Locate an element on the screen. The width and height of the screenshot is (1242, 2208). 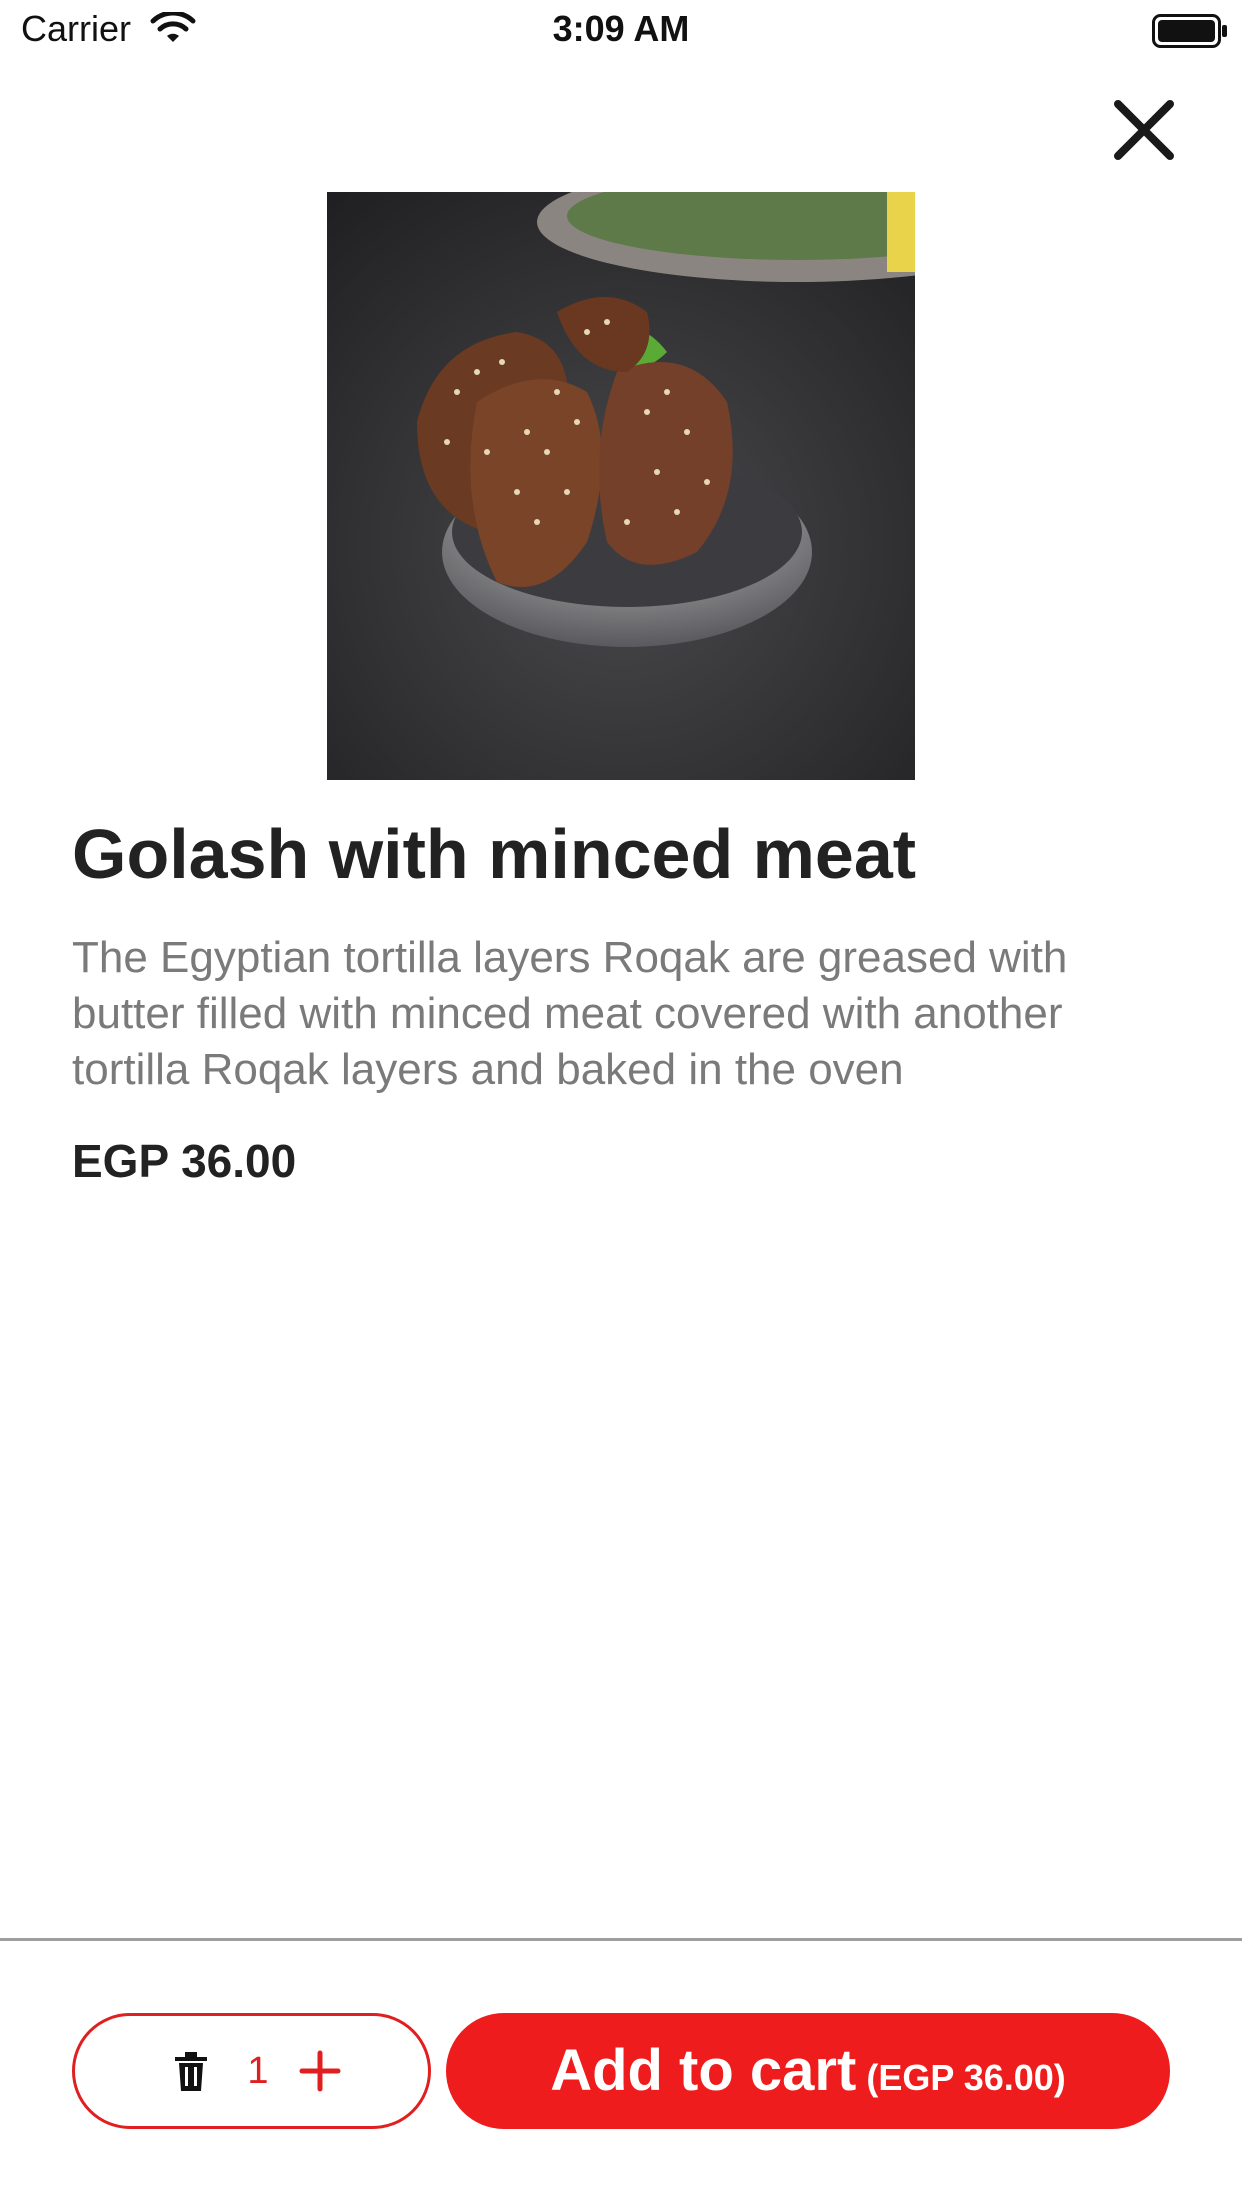
product-title: Golash with minced meat is located at coordinates (494, 854).